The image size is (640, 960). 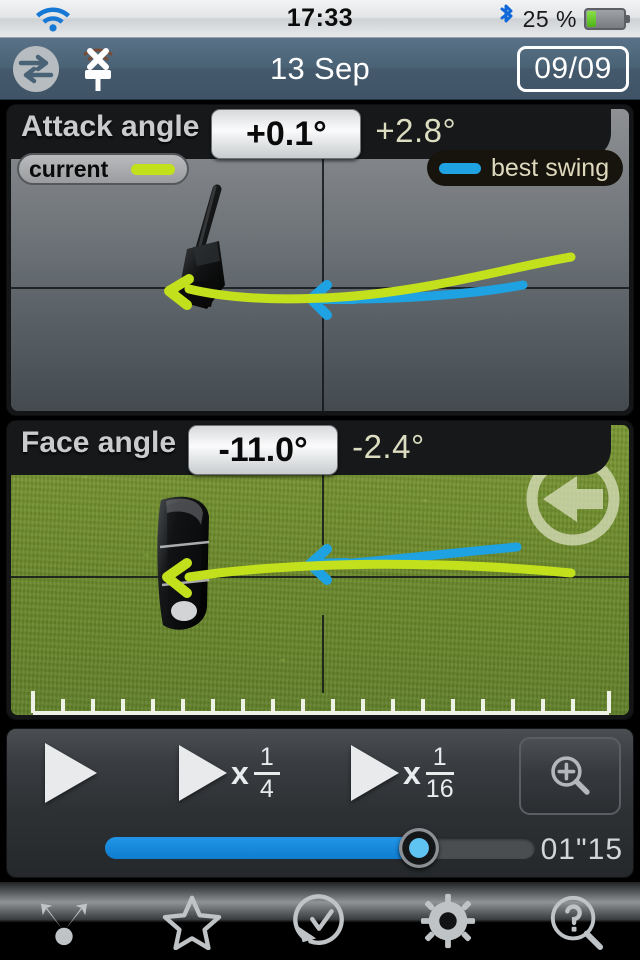 I want to click on history-clock-icon, so click(x=318, y=919).